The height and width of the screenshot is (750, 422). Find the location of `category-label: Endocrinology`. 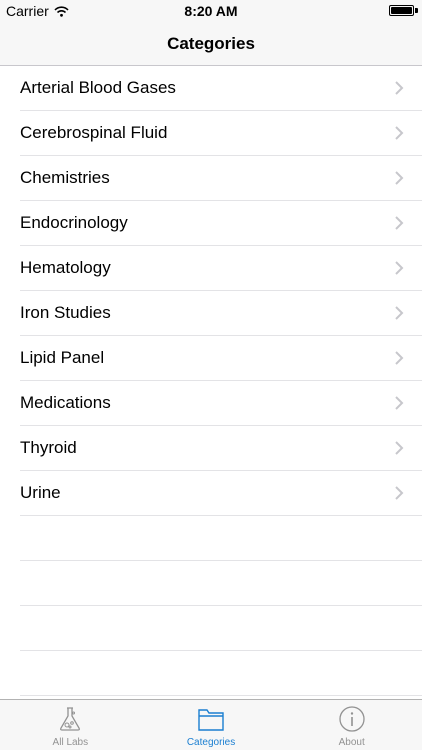

category-label: Endocrinology is located at coordinates (74, 222).